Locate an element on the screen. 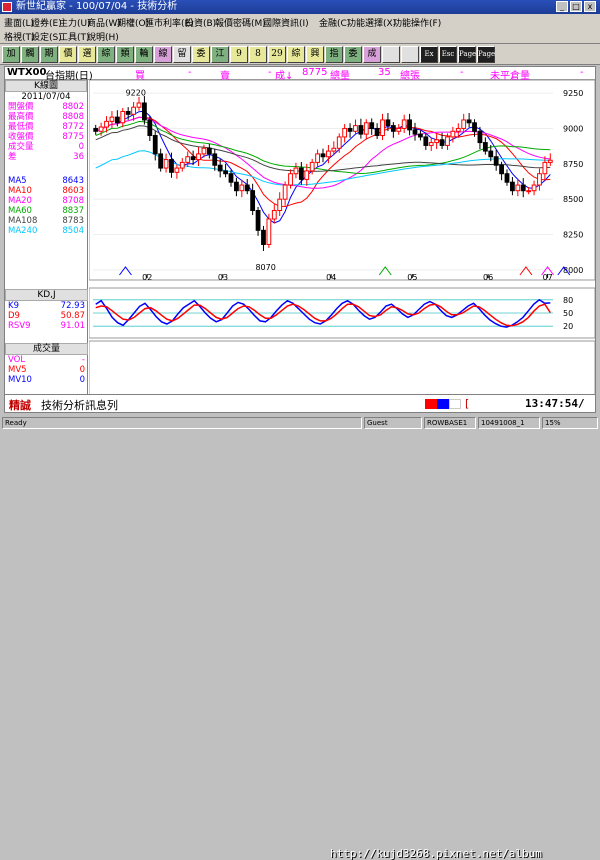  price-tick-label: 8750 is located at coordinates (573, 164).